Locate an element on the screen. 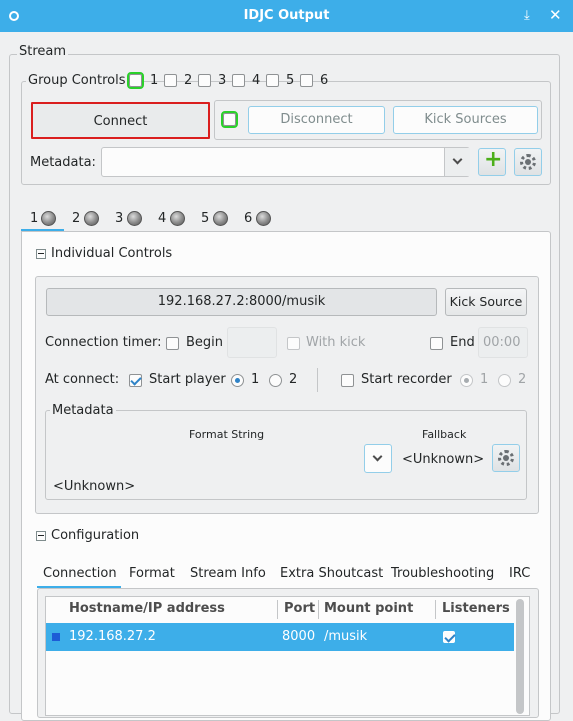  end-checkbox is located at coordinates (436, 343).